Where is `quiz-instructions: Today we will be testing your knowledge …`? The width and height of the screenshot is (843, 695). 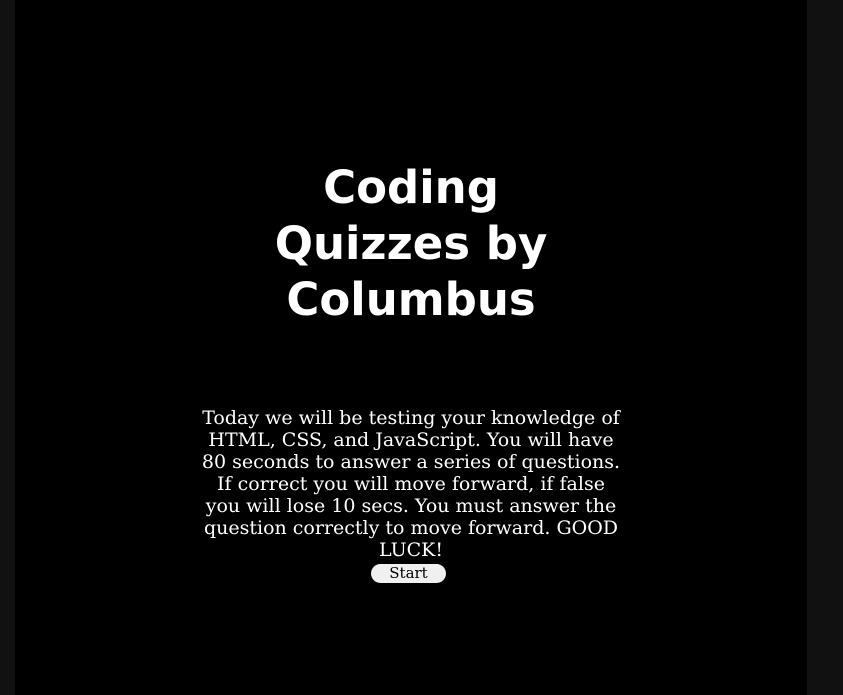 quiz-instructions: Today we will be testing your knowledge … is located at coordinates (411, 484).